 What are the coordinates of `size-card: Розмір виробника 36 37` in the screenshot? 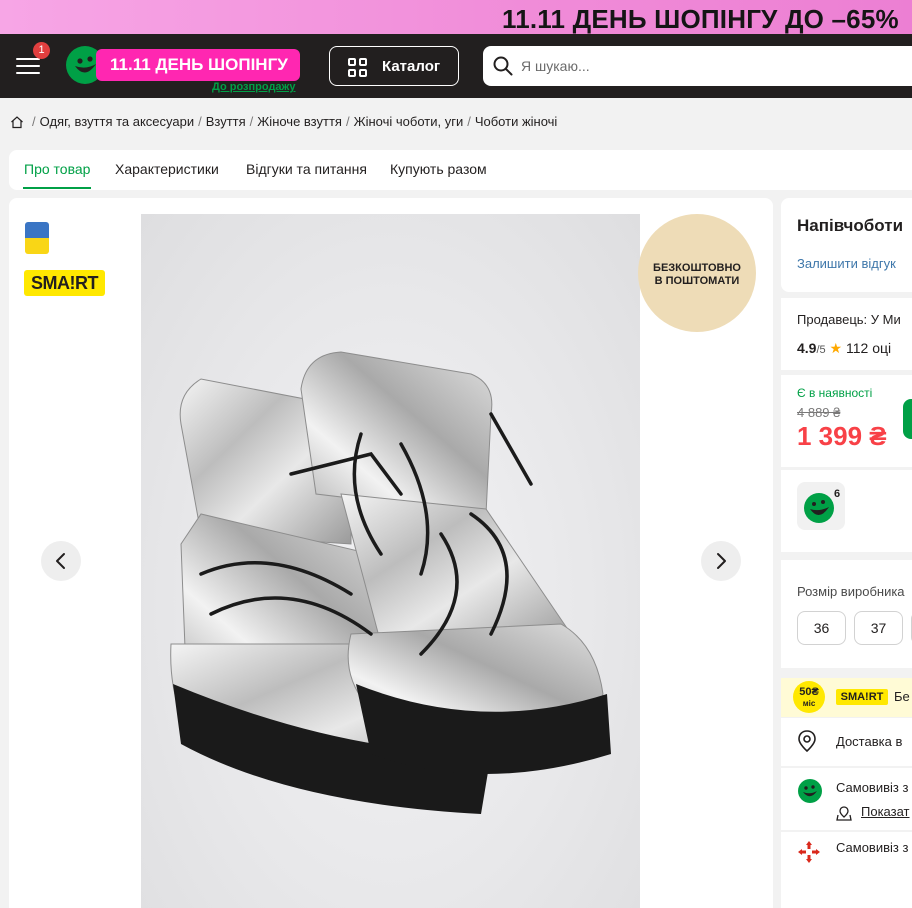 It's located at (846, 614).